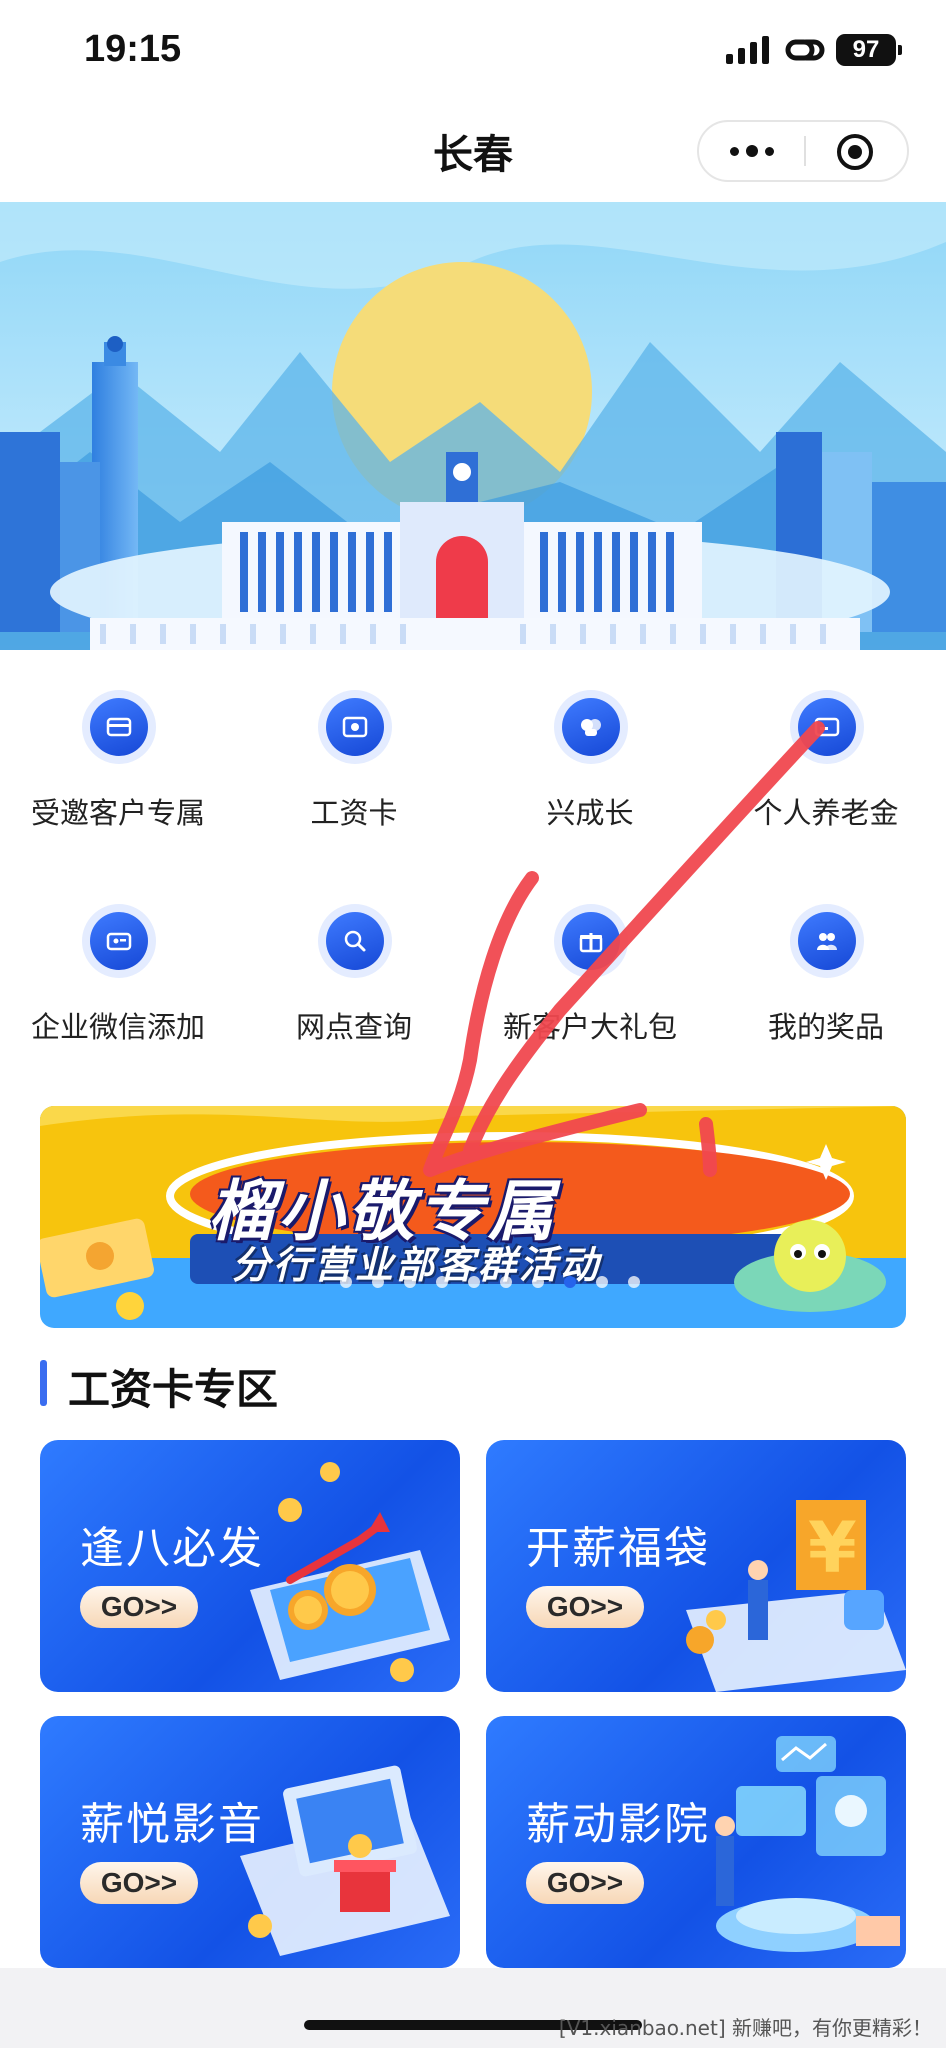 The image size is (946, 2048). What do you see at coordinates (826, 813) in the screenshot?
I see `service-label: 个人养老金` at bounding box center [826, 813].